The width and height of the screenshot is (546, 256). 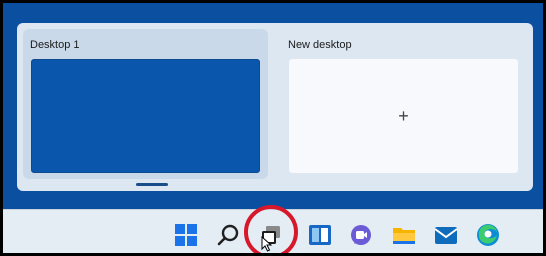 What do you see at coordinates (404, 235) in the screenshot?
I see `file-explorer-icon` at bounding box center [404, 235].